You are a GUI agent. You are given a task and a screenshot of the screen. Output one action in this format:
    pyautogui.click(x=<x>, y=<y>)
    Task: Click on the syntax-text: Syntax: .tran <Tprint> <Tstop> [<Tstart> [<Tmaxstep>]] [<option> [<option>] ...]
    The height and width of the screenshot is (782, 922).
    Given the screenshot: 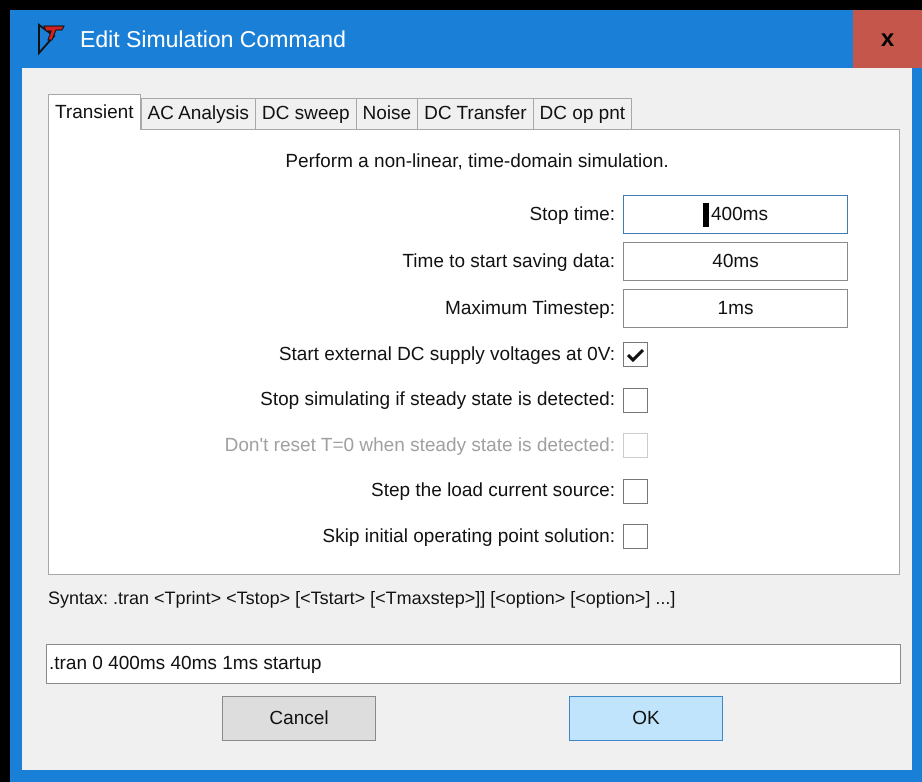 What is the action you would take?
    pyautogui.click(x=362, y=598)
    